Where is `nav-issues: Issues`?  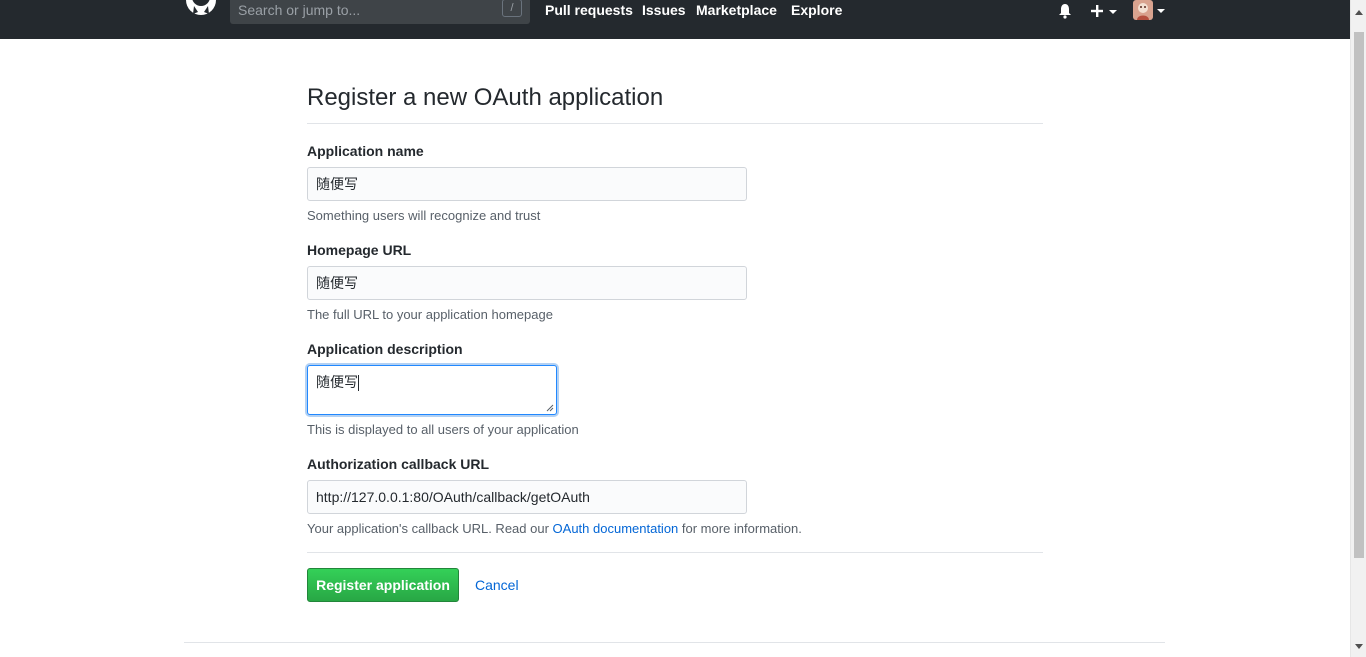 nav-issues: Issues is located at coordinates (664, 10).